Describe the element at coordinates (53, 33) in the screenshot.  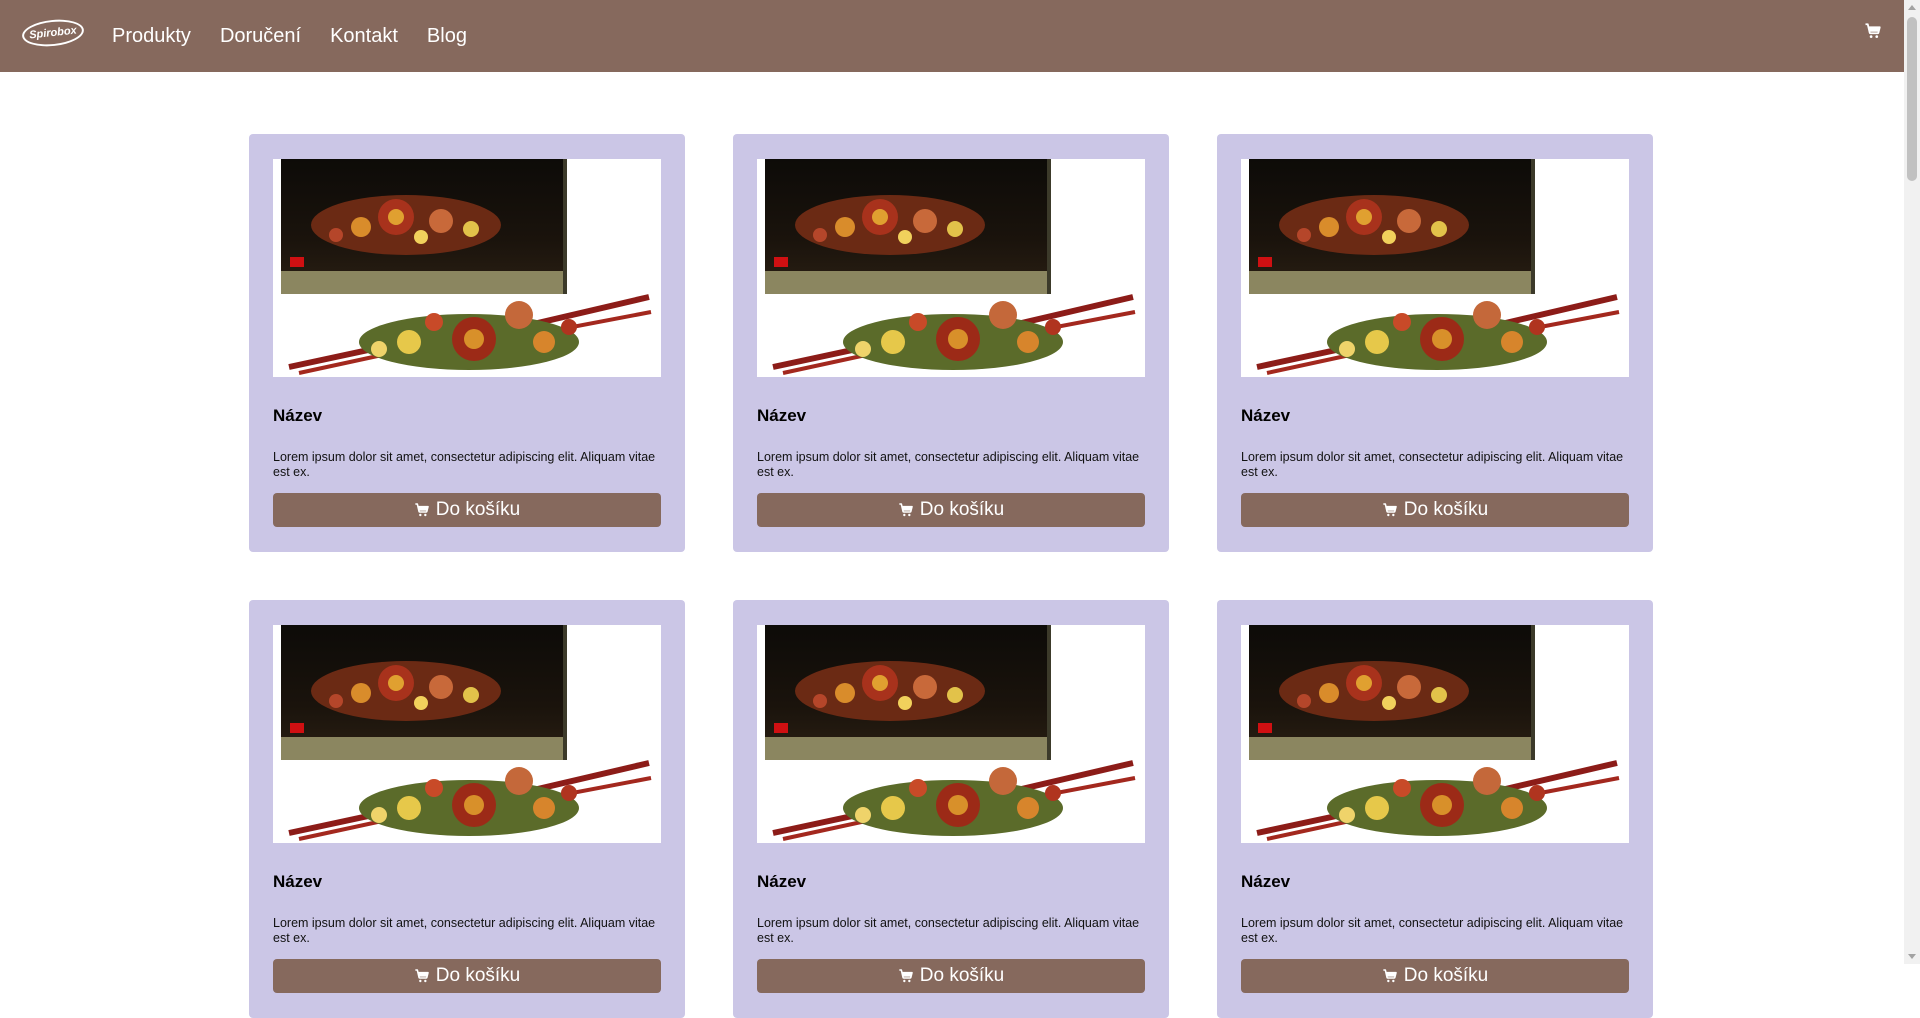
I see `spirobox-logo: Spirobox` at that location.